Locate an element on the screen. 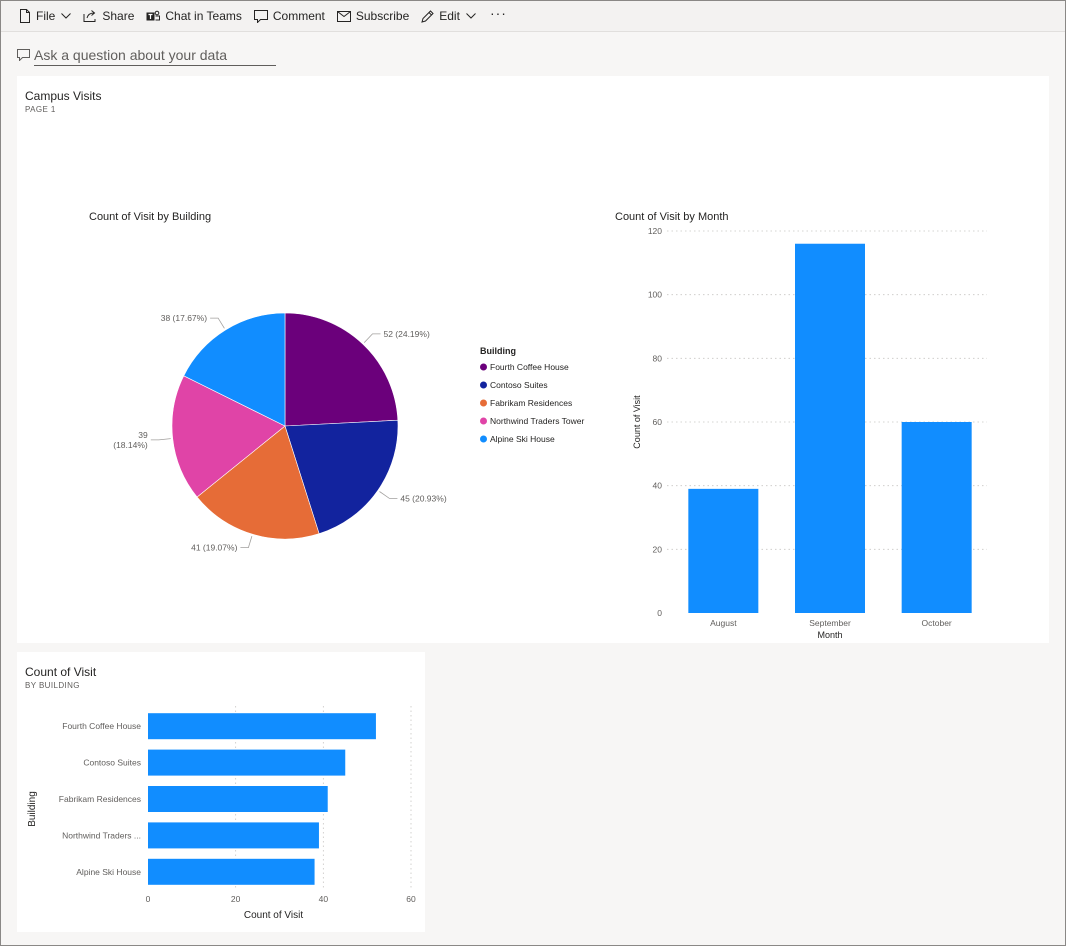 The height and width of the screenshot is (946, 1066). y-tick-label: 100 is located at coordinates (655, 295).